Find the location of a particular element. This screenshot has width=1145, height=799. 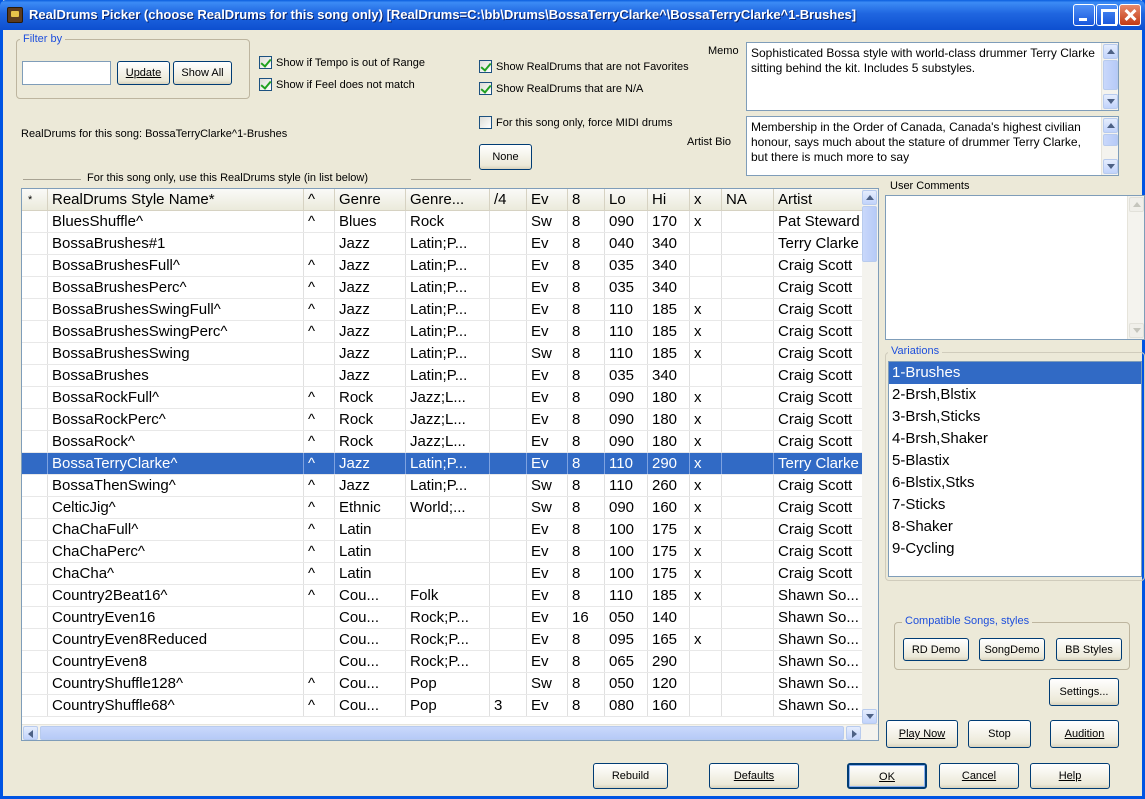

column-header-genre: Genre is located at coordinates (370, 200).